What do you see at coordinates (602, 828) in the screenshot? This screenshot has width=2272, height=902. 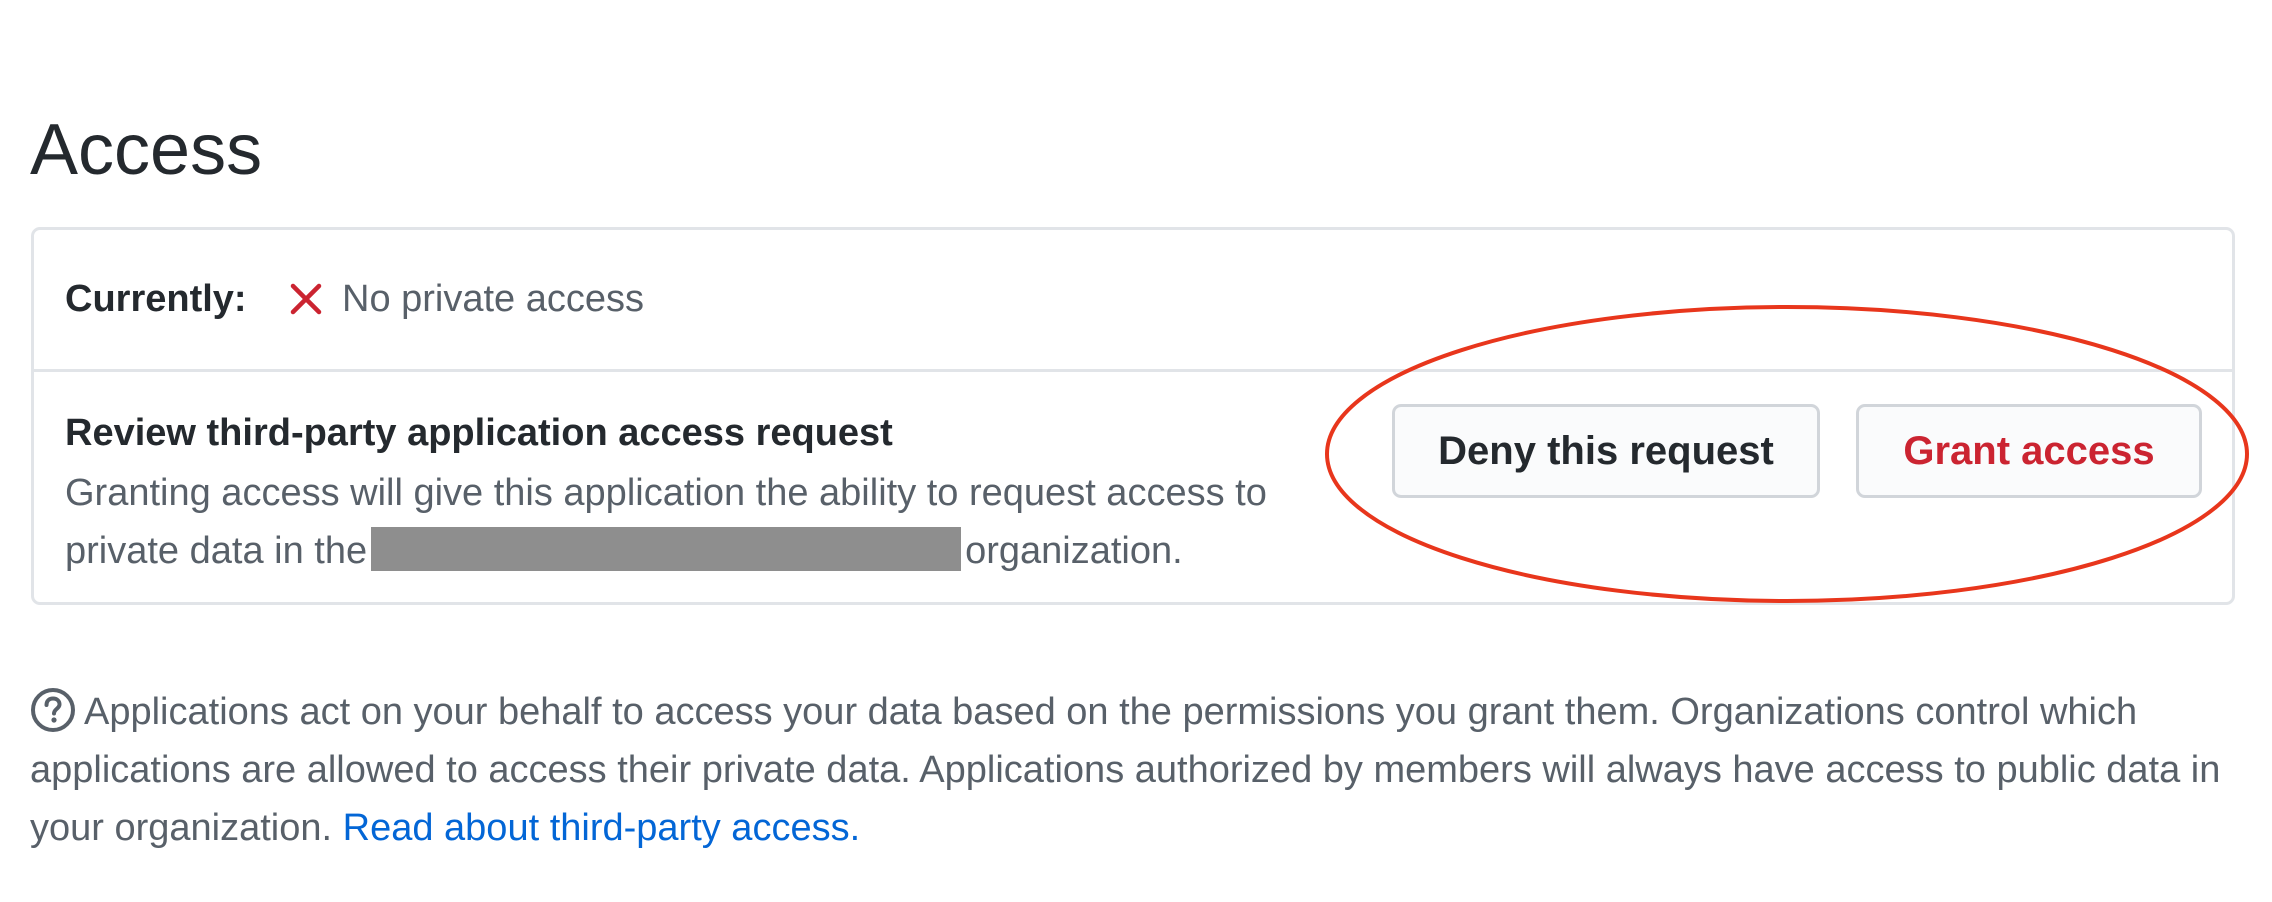 I see `third-party-access-link: Read about third-party access.` at bounding box center [602, 828].